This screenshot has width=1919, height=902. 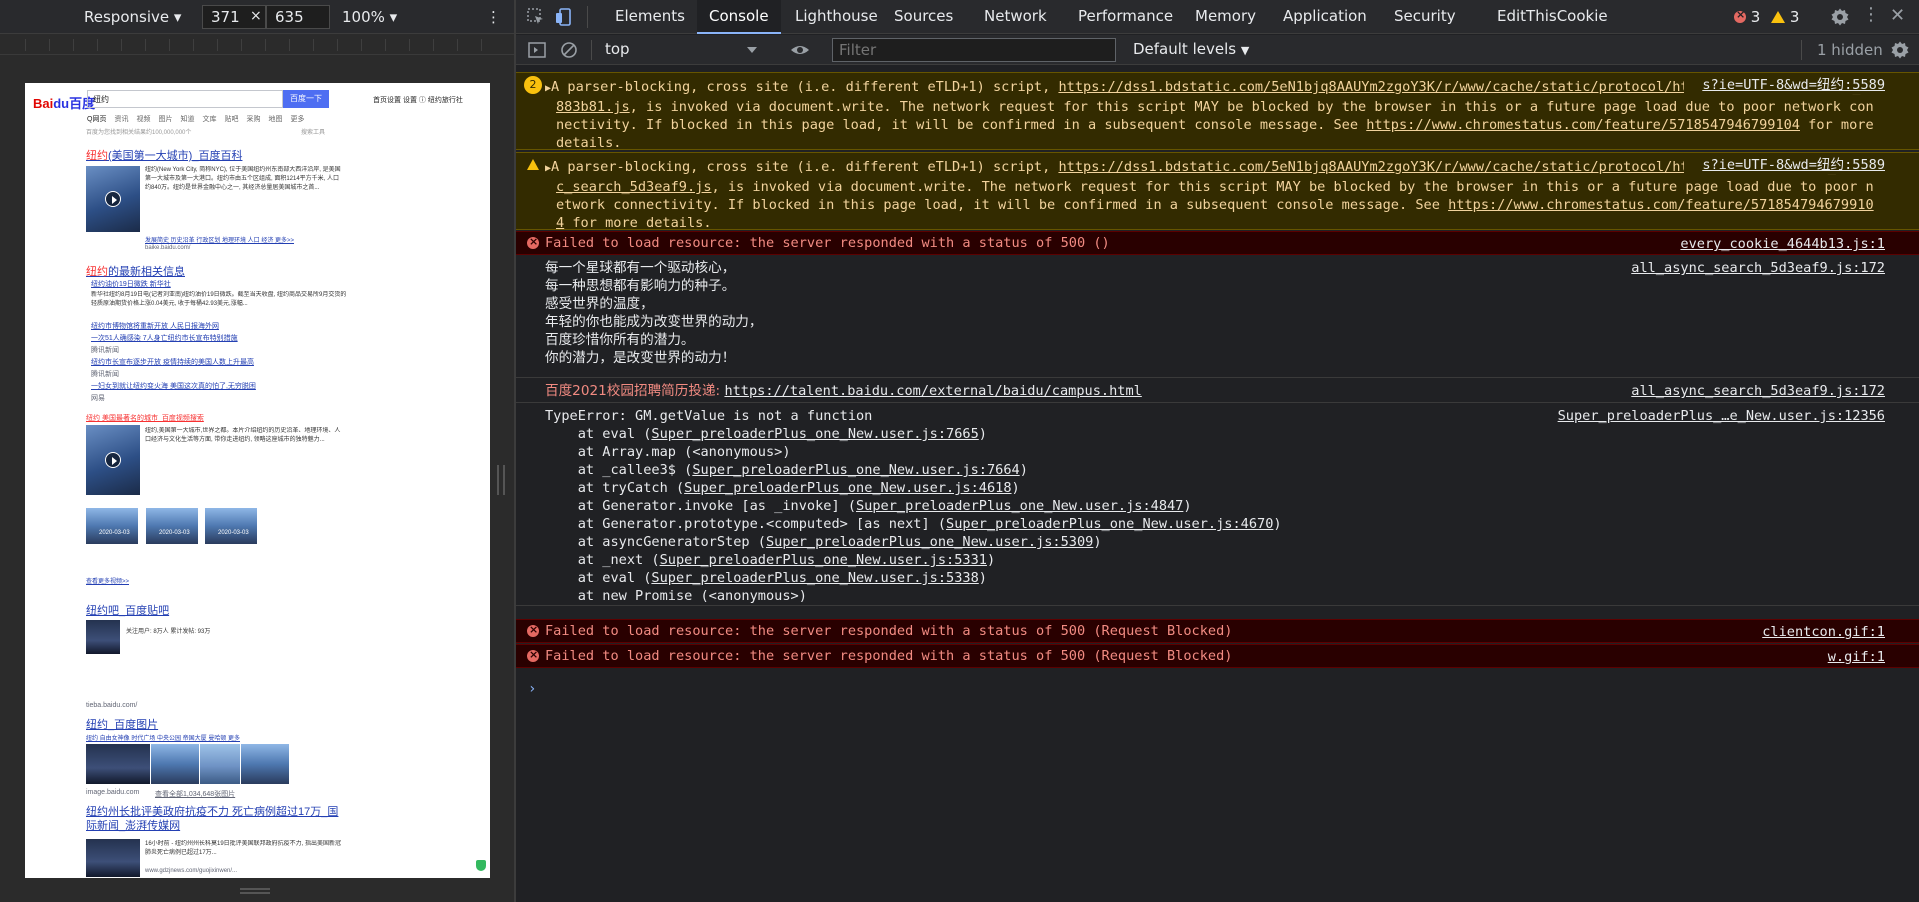 What do you see at coordinates (569, 50) in the screenshot?
I see `clear-console-icon` at bounding box center [569, 50].